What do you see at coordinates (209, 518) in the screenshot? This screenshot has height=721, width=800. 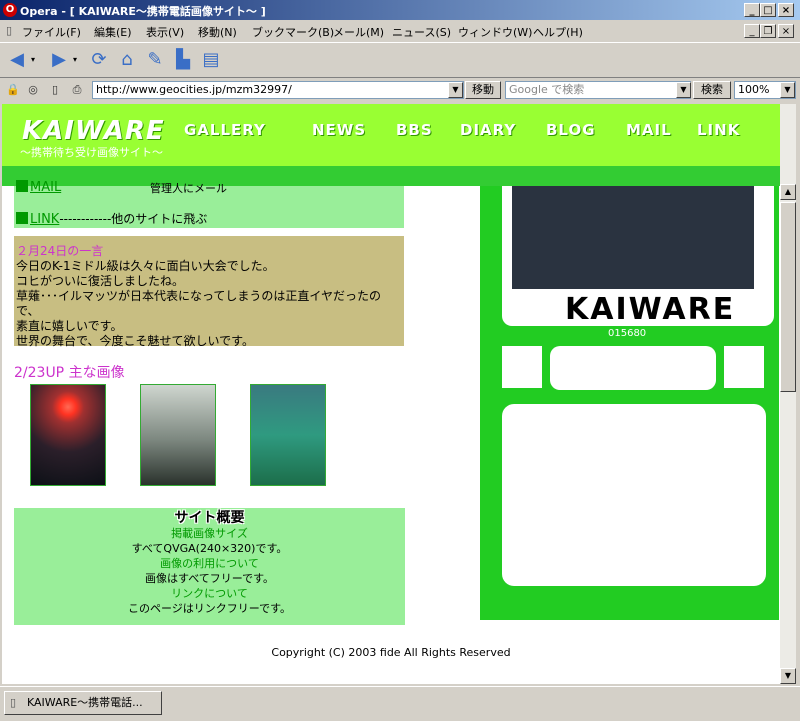 I see `overview-heading: サイト概要` at bounding box center [209, 518].